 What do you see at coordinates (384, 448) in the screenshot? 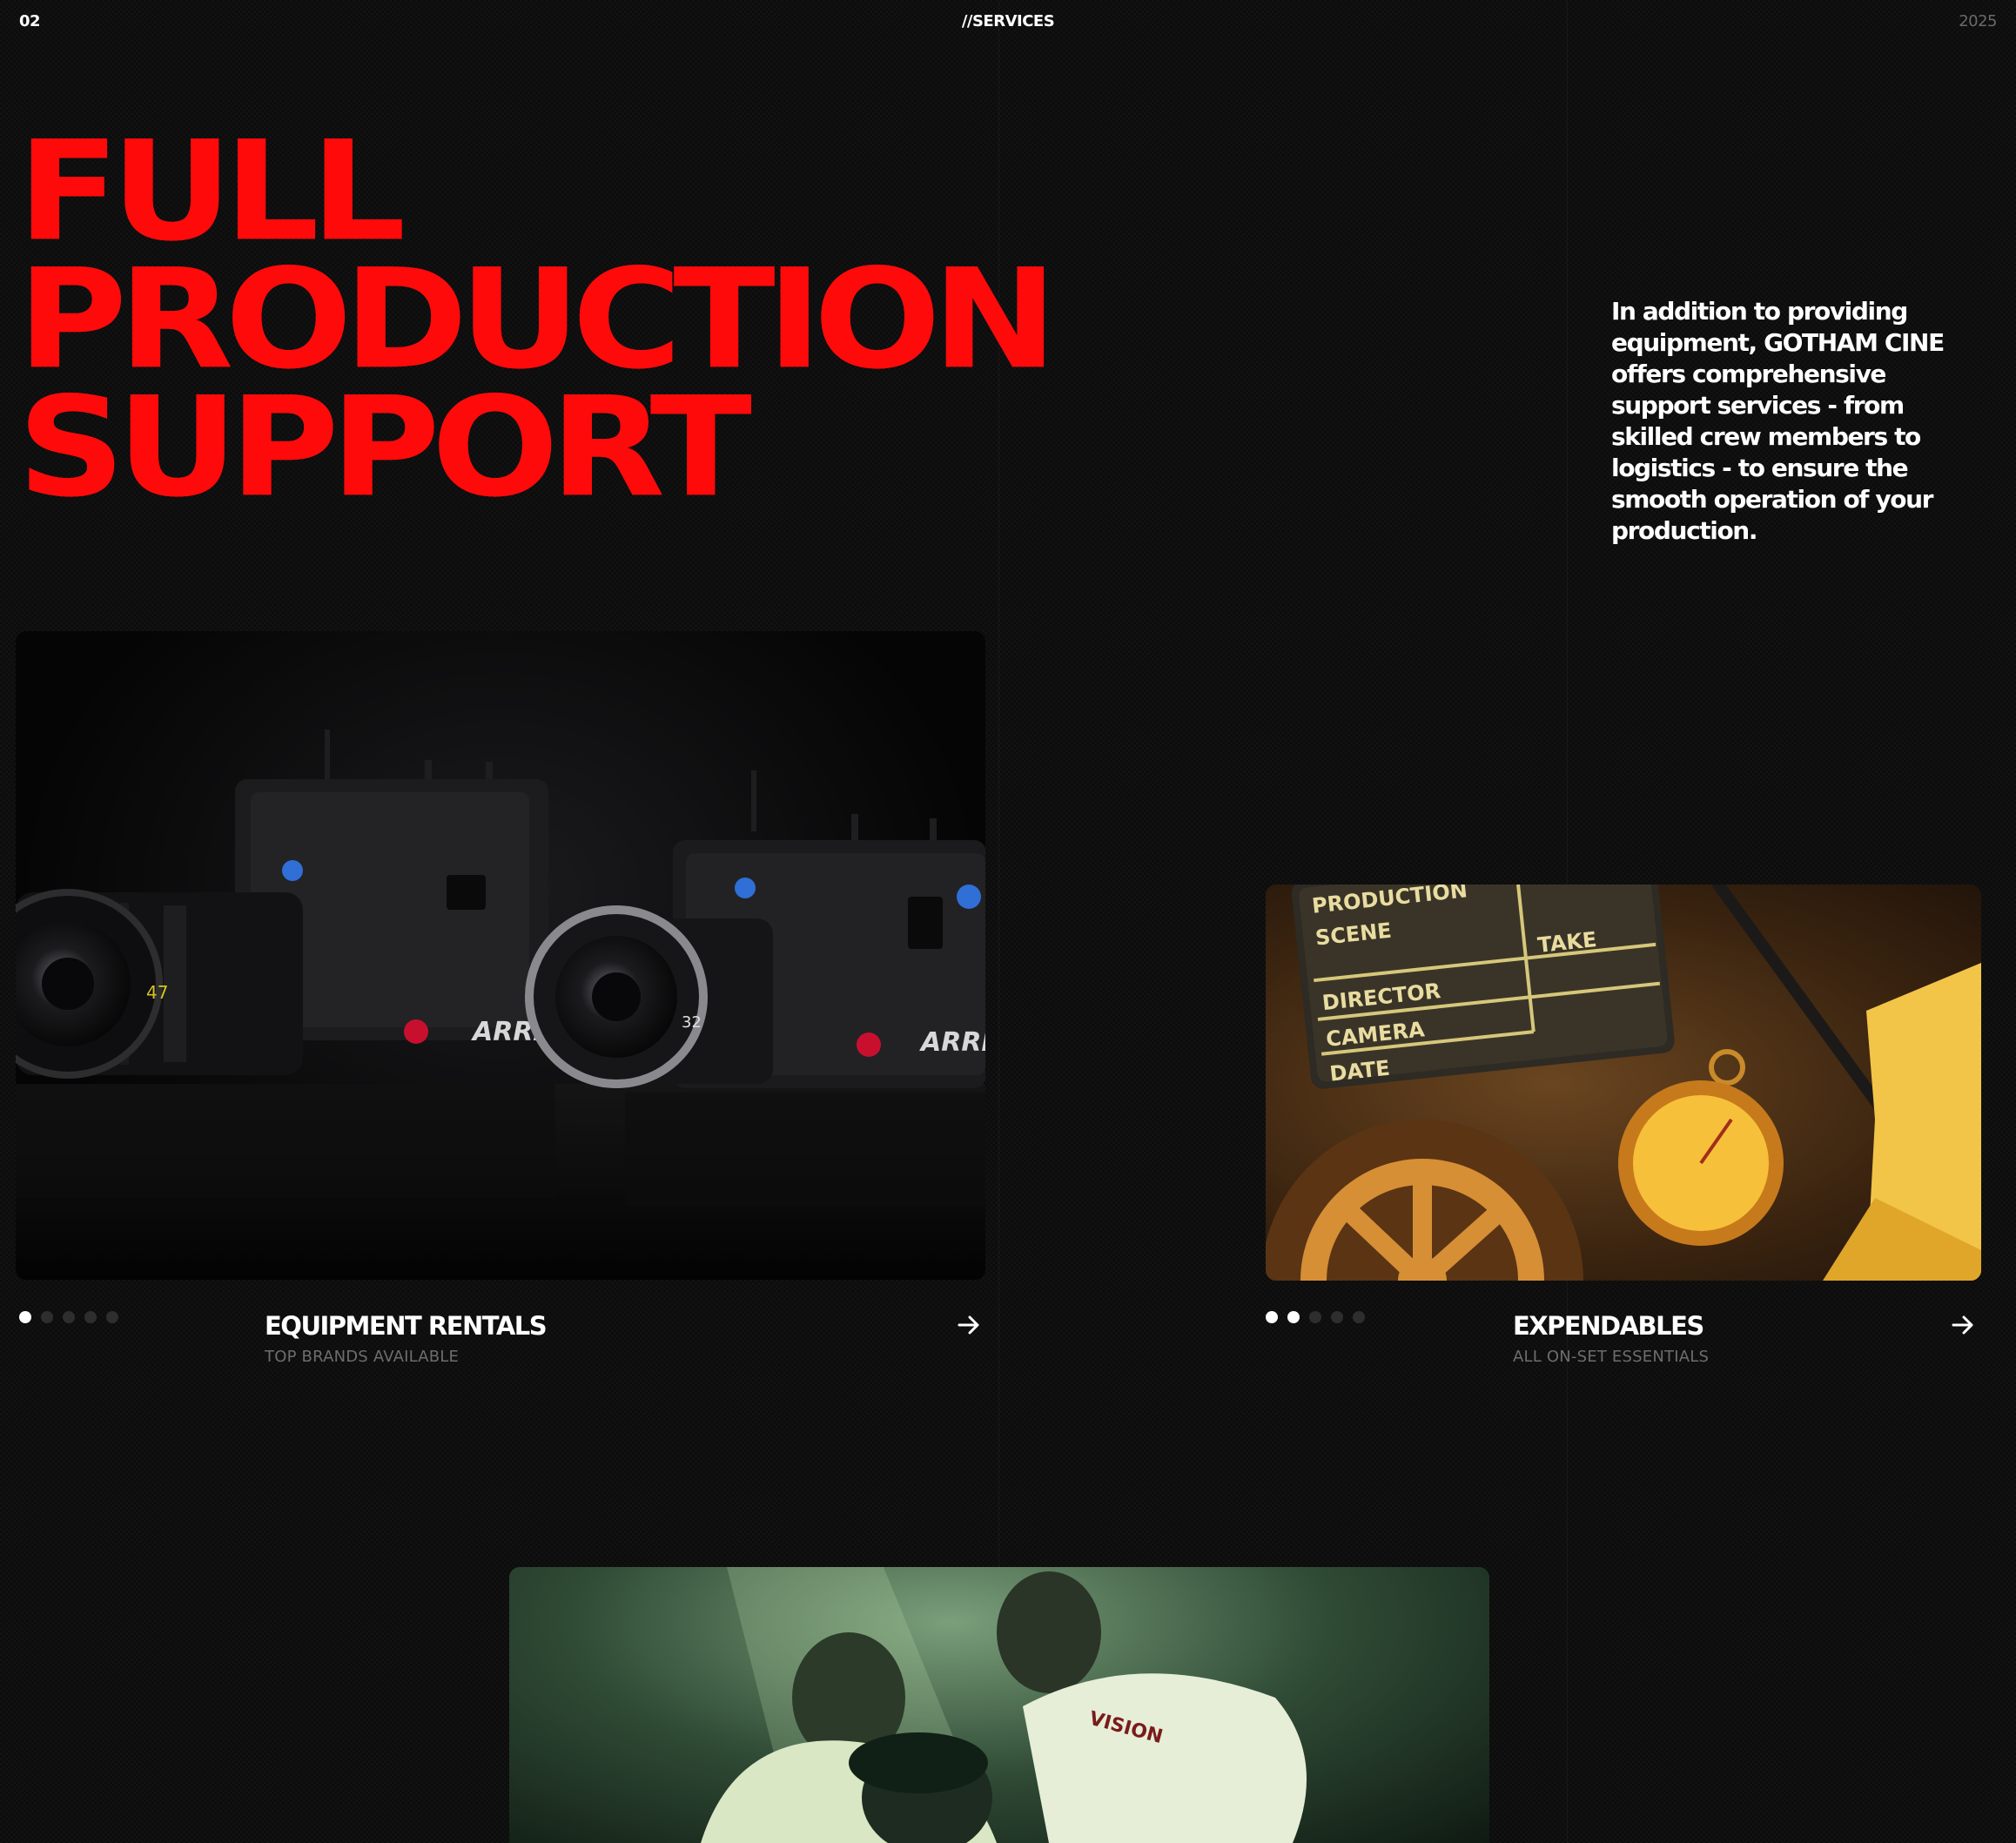
I see `headline-line-3: SUPPORT` at bounding box center [384, 448].